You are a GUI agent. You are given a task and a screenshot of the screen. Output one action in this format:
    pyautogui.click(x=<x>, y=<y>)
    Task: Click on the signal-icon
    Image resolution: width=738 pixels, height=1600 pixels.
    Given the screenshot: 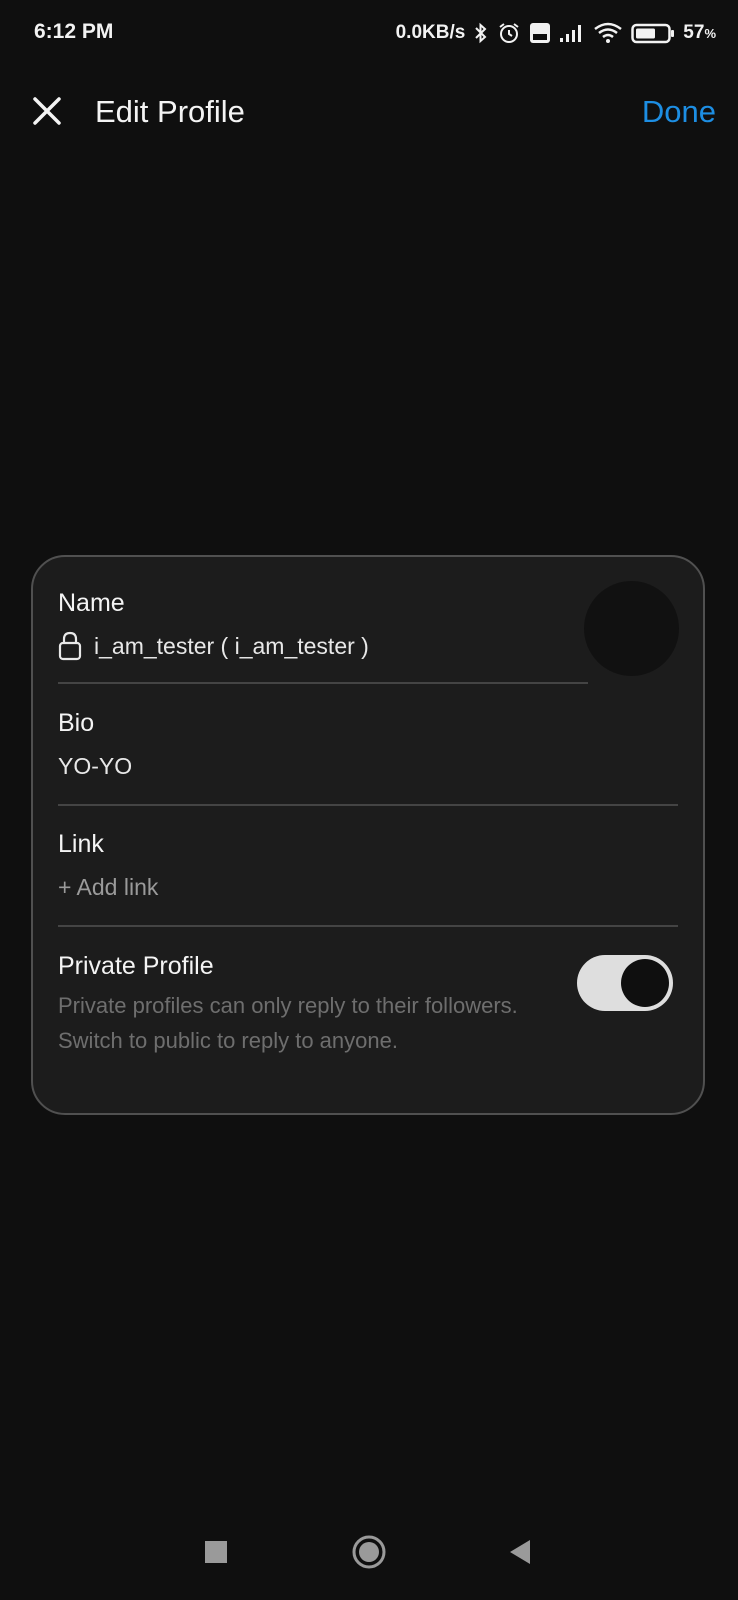 What is the action you would take?
    pyautogui.click(x=572, y=33)
    